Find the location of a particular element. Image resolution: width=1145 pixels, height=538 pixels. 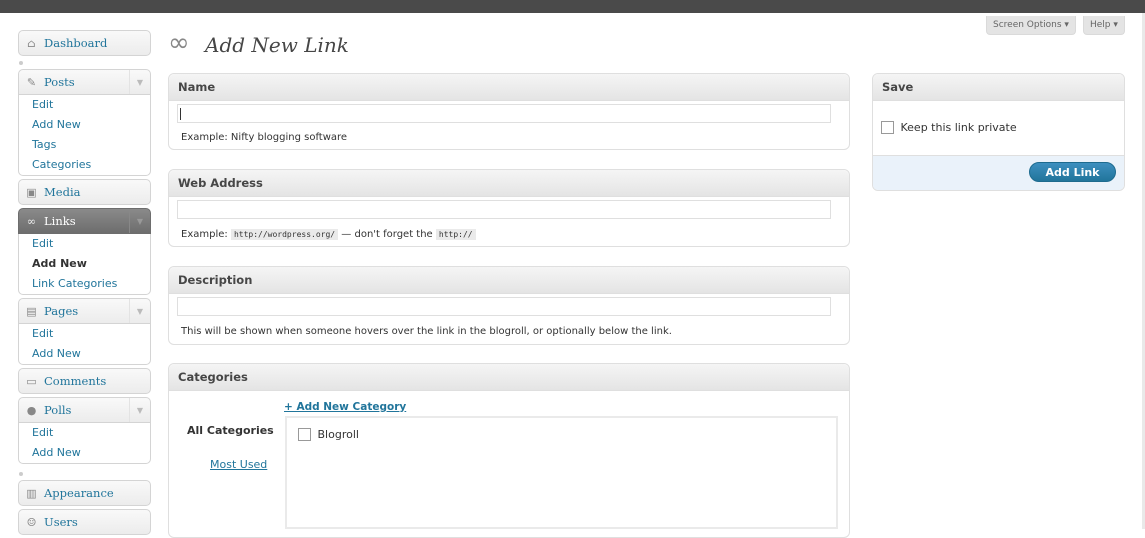

save-box-title: Save is located at coordinates (998, 87).